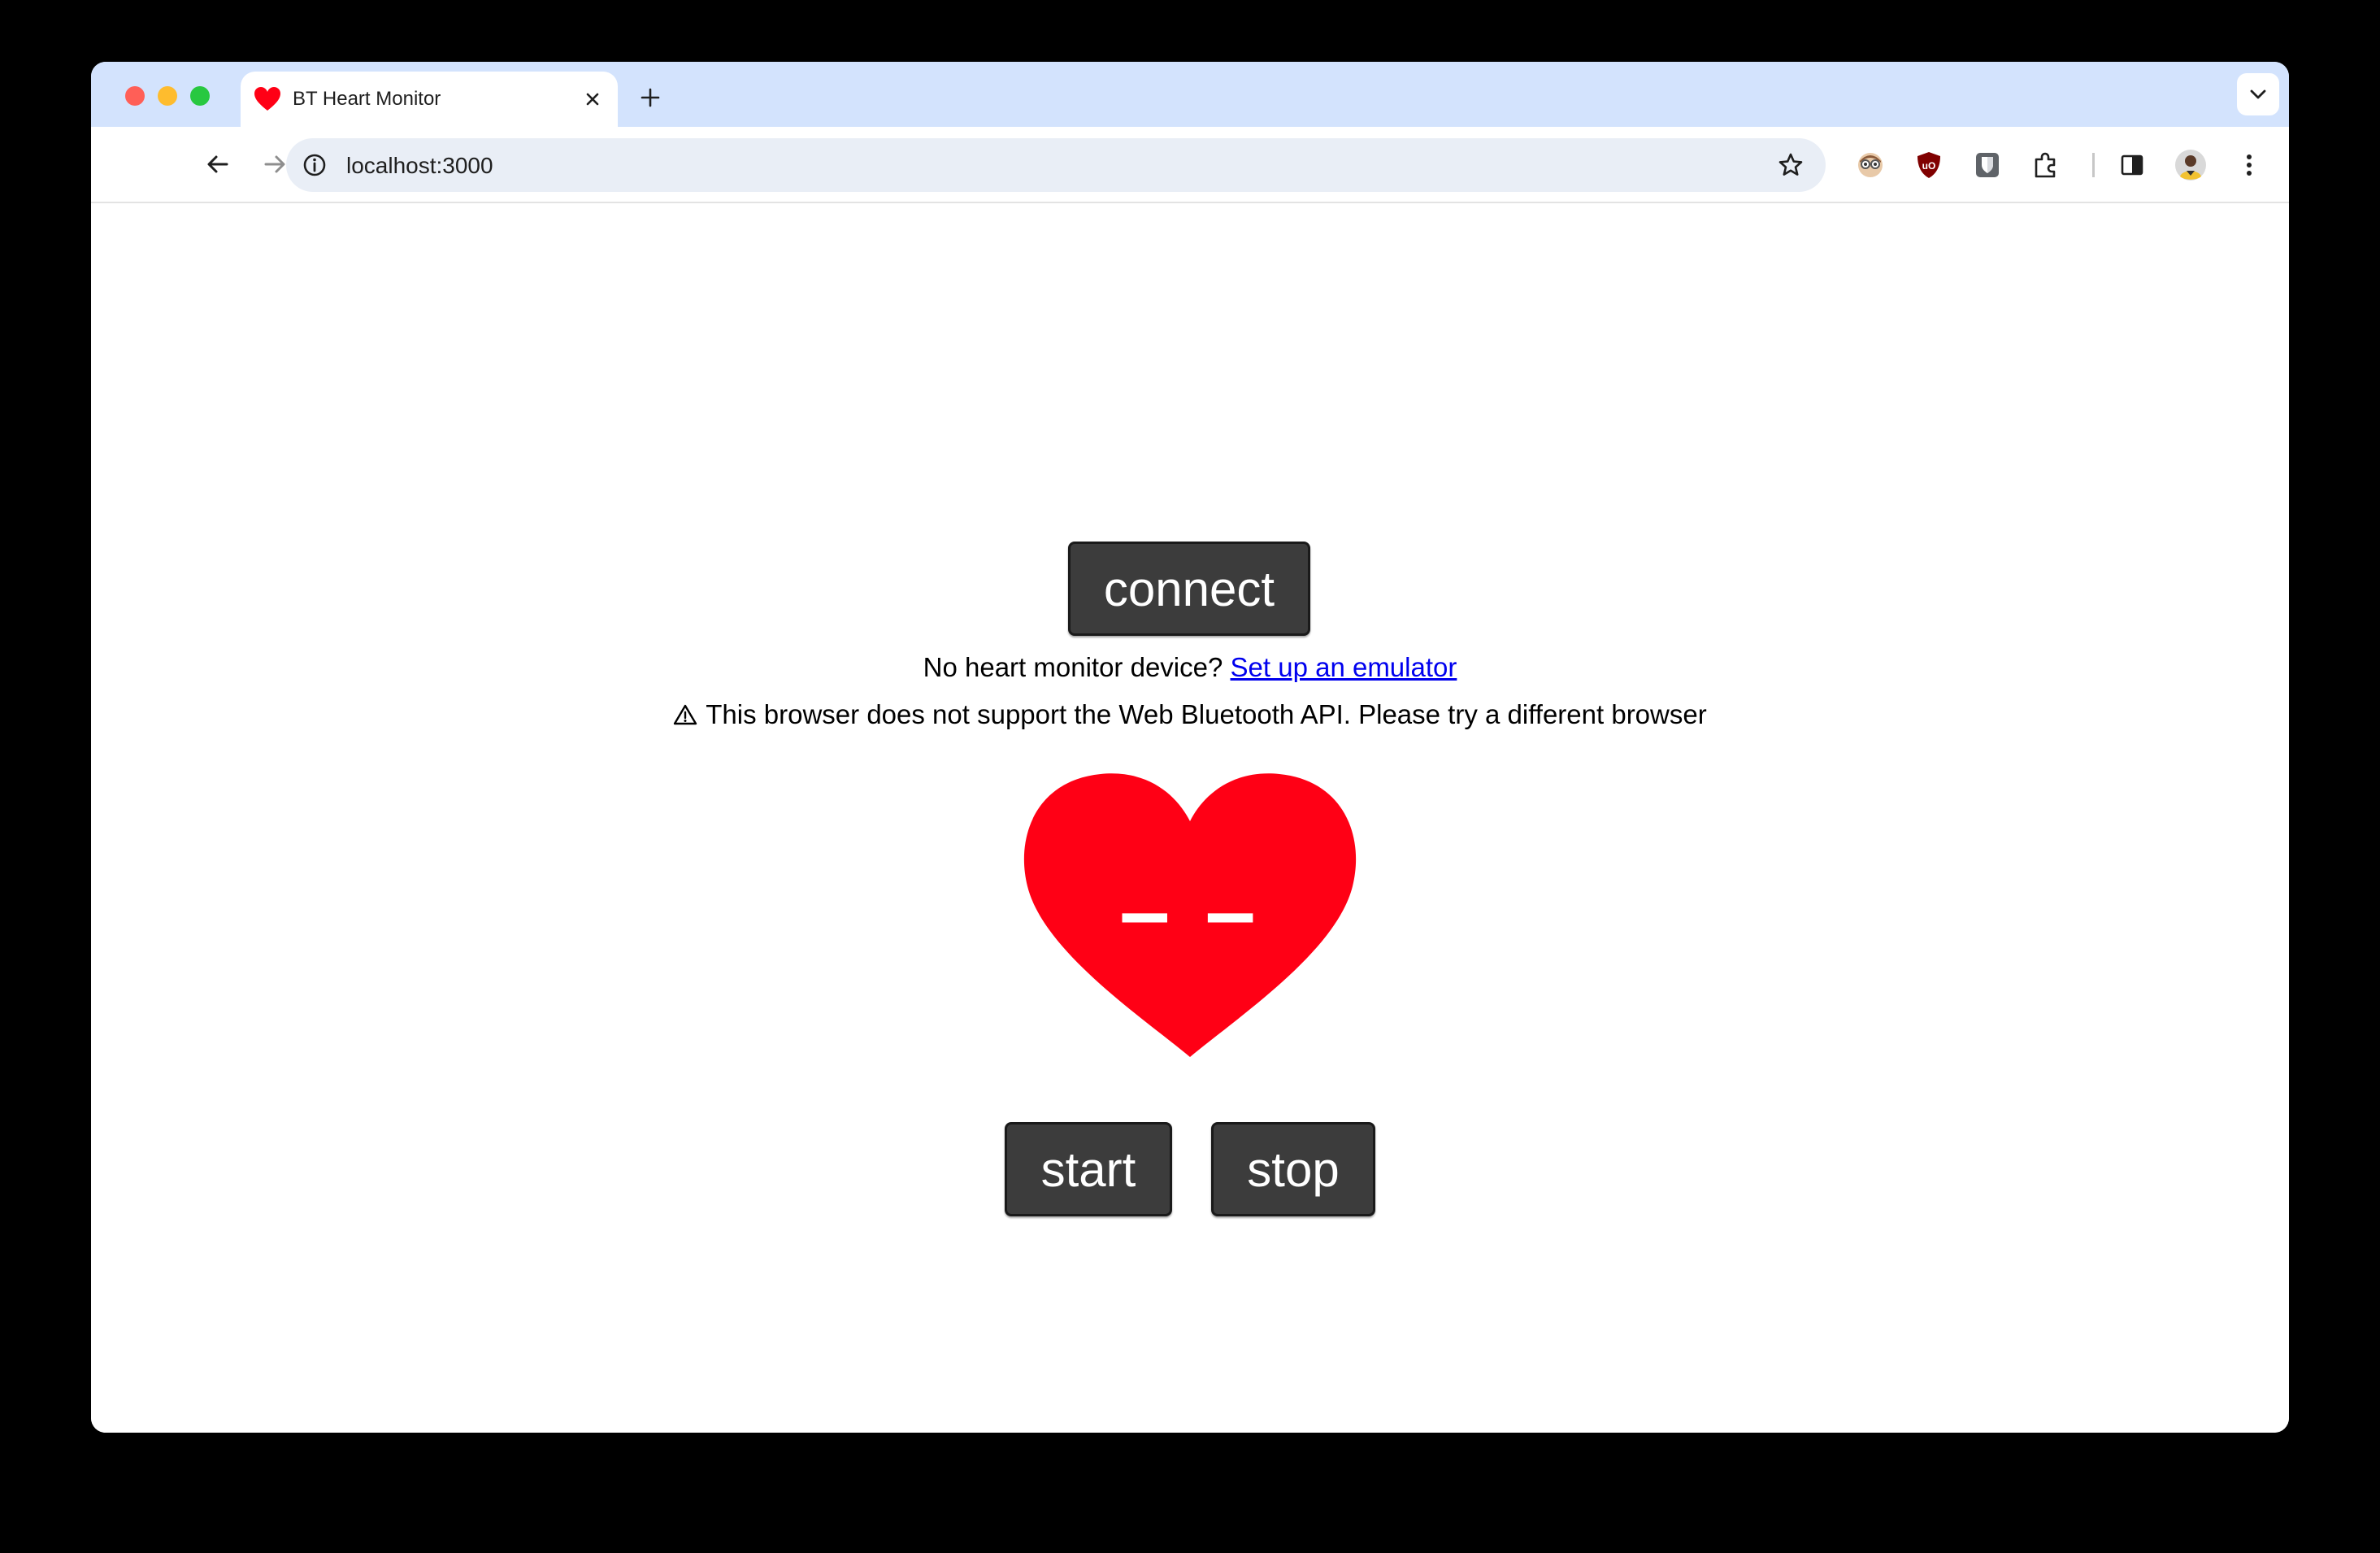 The width and height of the screenshot is (2380, 1553). What do you see at coordinates (1791, 165) in the screenshot?
I see `bookmark-star-icon` at bounding box center [1791, 165].